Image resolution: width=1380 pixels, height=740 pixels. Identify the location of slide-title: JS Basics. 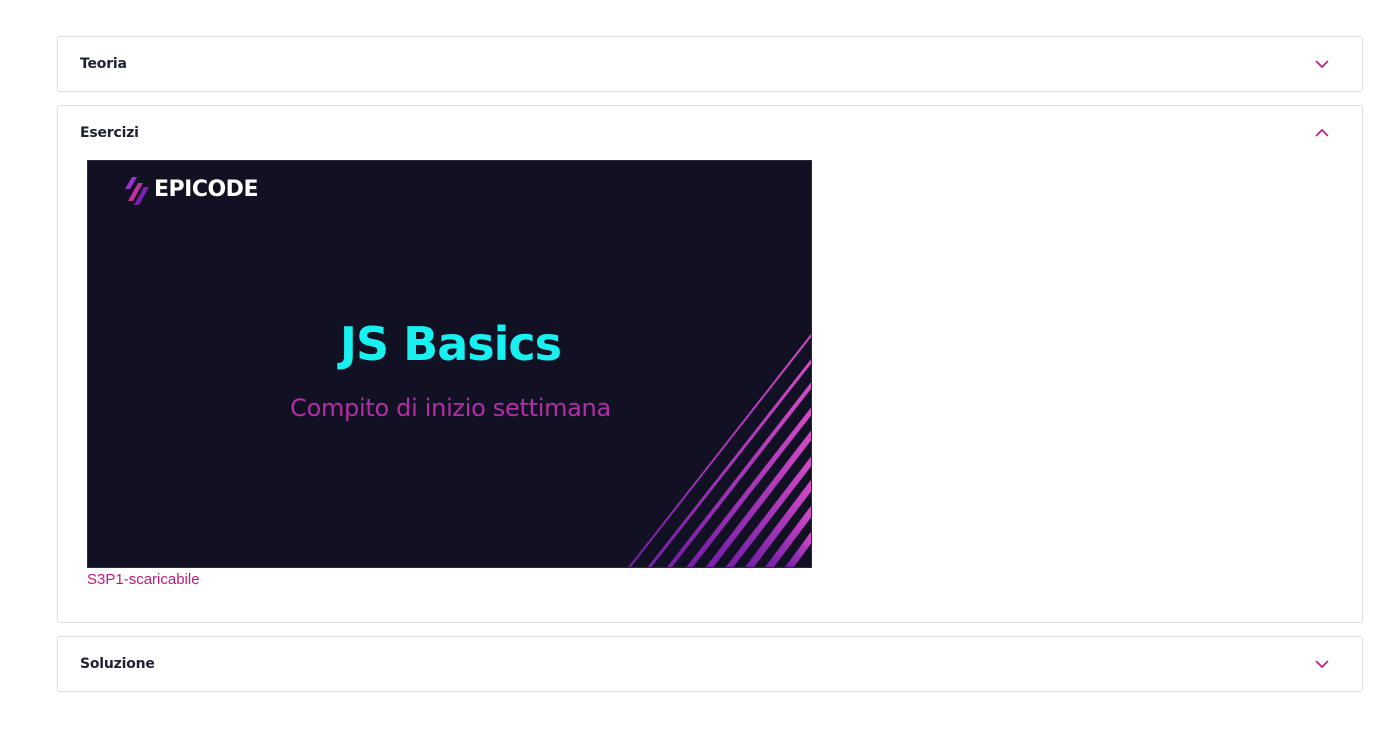
(450, 344).